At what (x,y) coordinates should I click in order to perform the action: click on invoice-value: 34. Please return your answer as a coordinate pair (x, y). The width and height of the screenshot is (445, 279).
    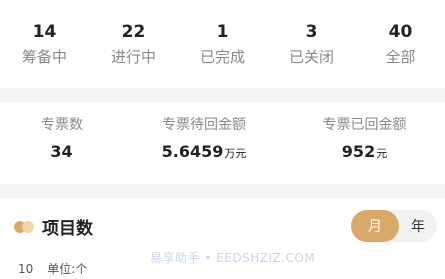
    Looking at the image, I should click on (61, 151).